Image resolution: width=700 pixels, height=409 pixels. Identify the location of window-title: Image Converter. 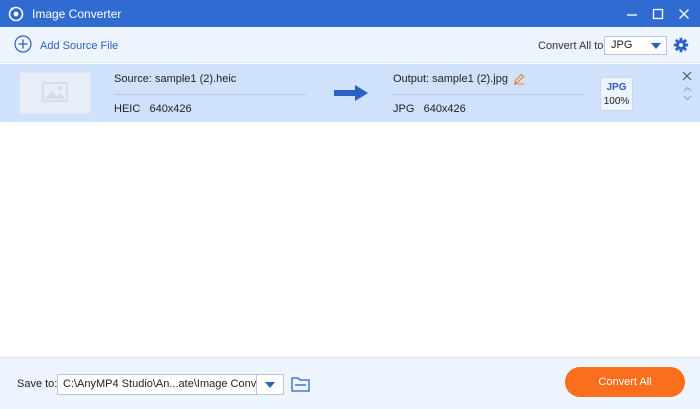
(77, 13).